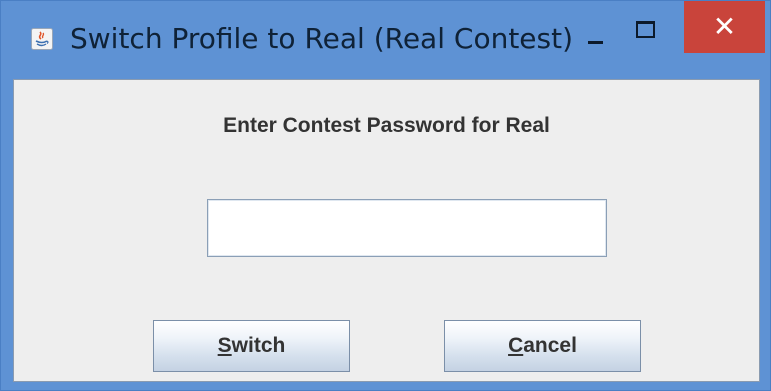 The width and height of the screenshot is (771, 391). What do you see at coordinates (596, 35) in the screenshot?
I see `minimize-button` at bounding box center [596, 35].